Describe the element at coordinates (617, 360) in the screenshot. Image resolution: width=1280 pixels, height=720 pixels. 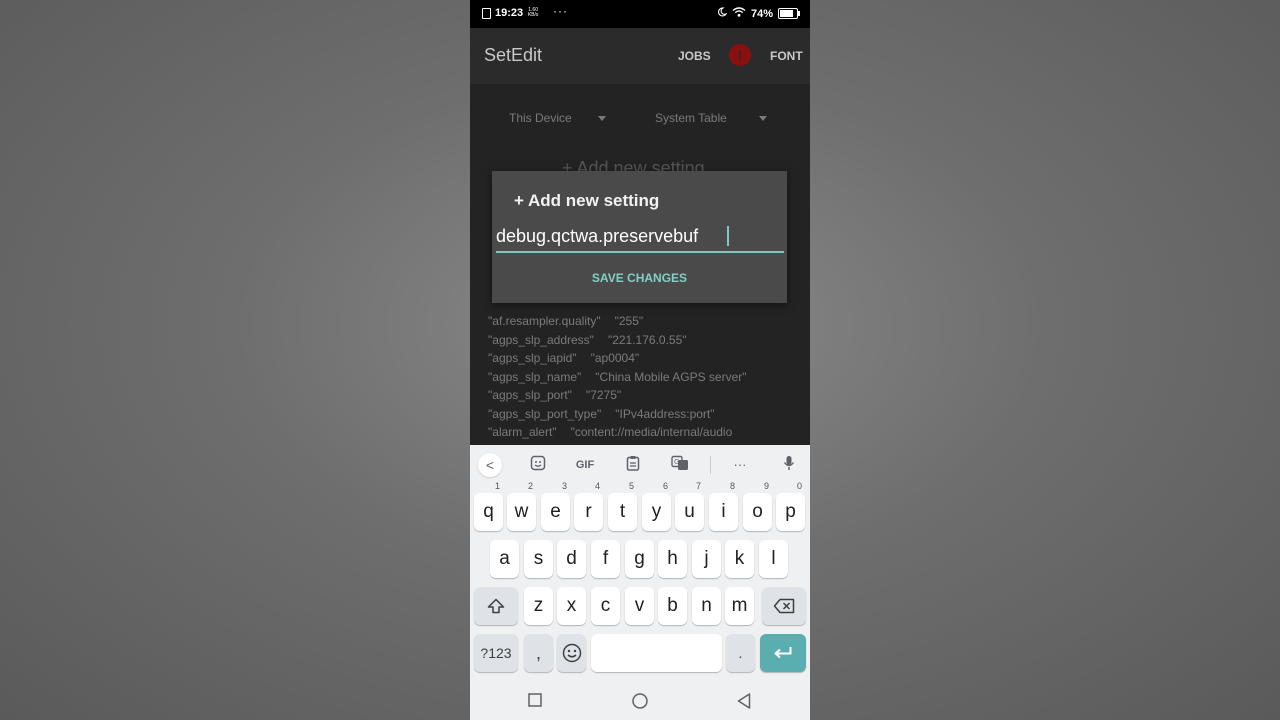
I see `list-item: "agps_slp_iapid" "ap0004"` at that location.